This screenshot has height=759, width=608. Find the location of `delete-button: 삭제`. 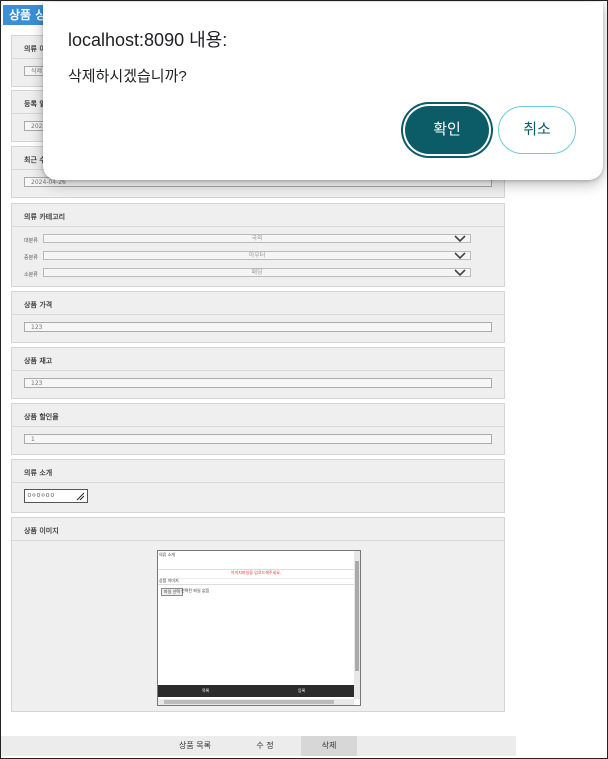

delete-button: 삭제 is located at coordinates (329, 746).